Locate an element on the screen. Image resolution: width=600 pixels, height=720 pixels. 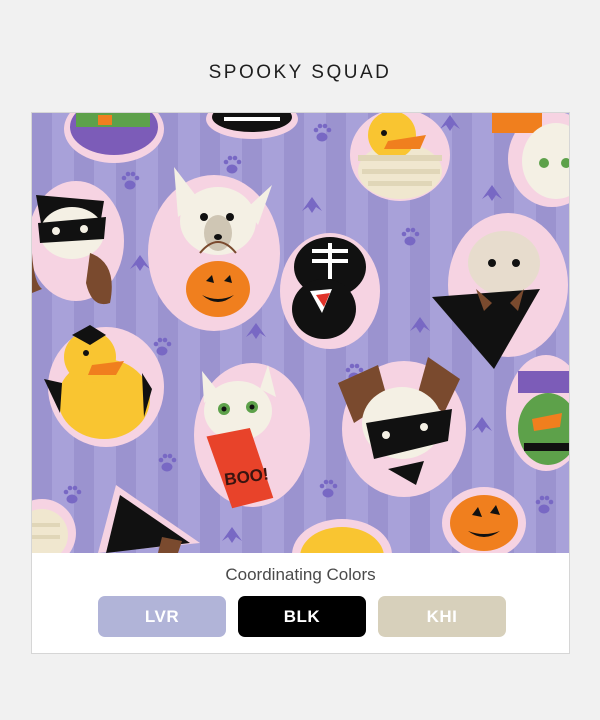
masked-dog-sticker is located at coordinates (78, 243).